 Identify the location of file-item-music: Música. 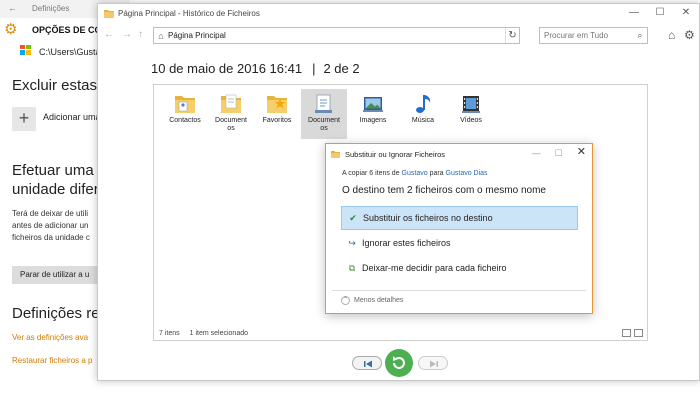
(423, 114).